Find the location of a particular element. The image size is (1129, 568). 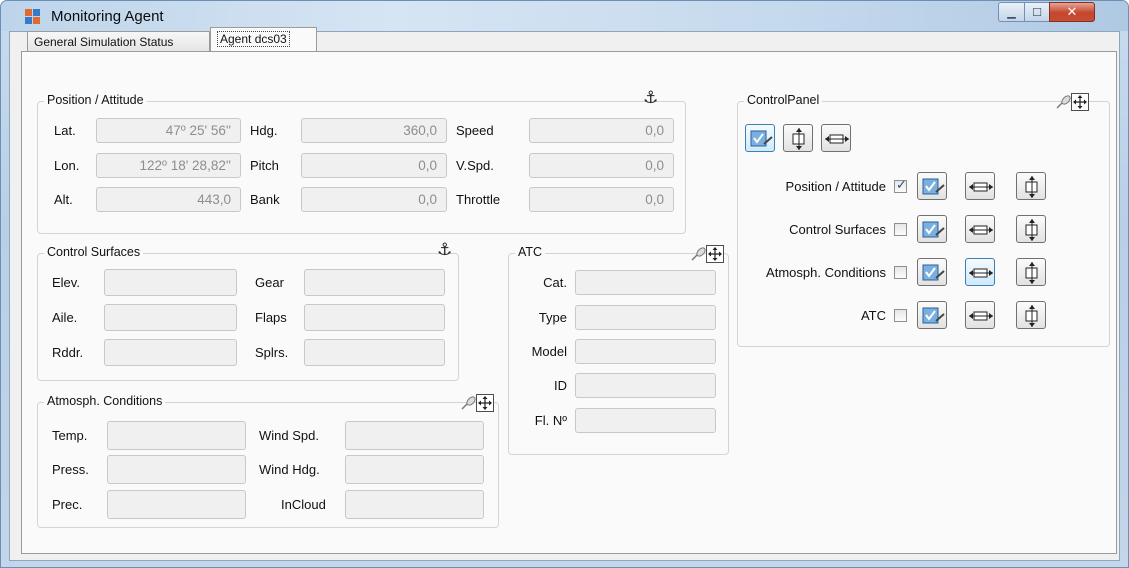

splrs-field is located at coordinates (374, 352).